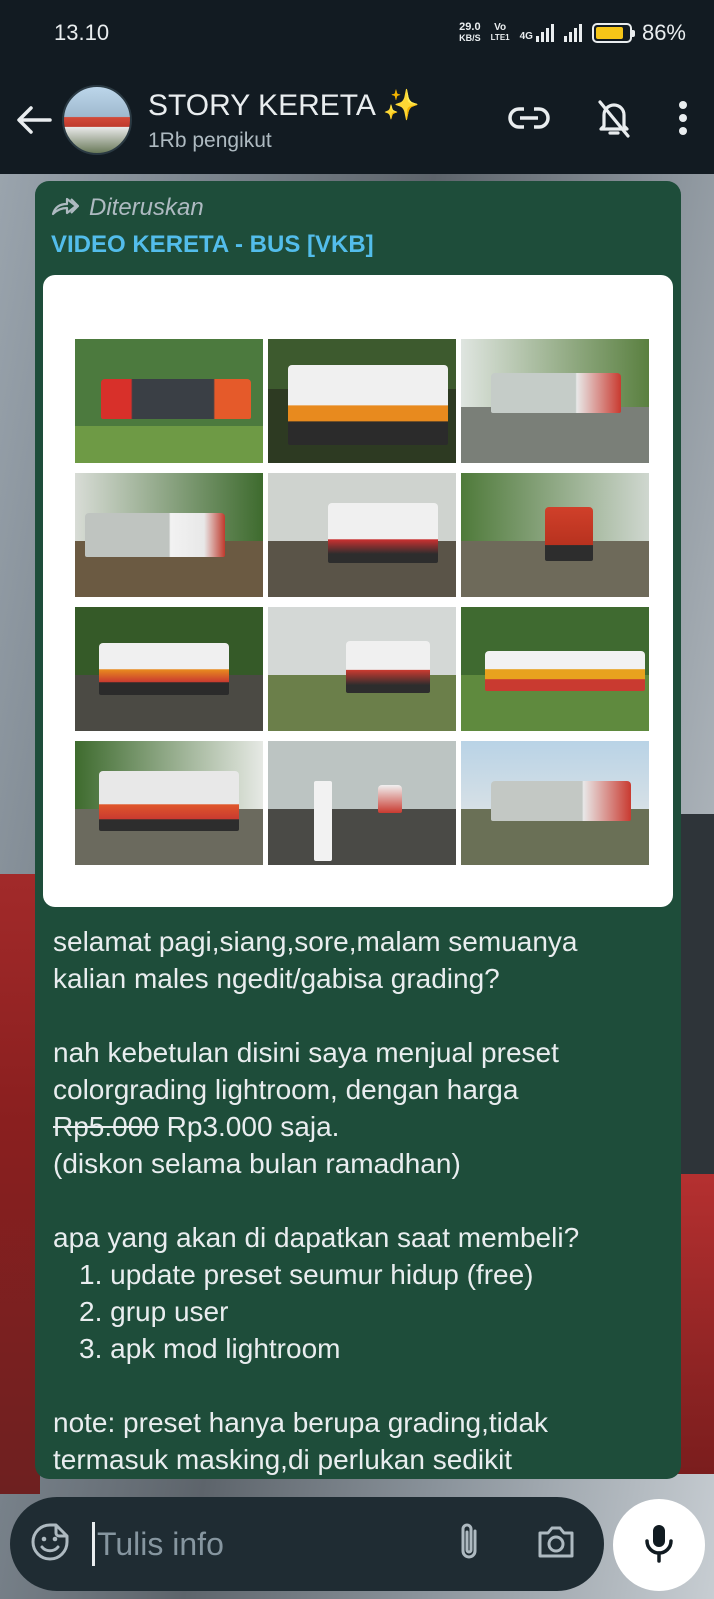 The width and height of the screenshot is (714, 1599). I want to click on follower-count: 1Rb pengikut, so click(210, 140).